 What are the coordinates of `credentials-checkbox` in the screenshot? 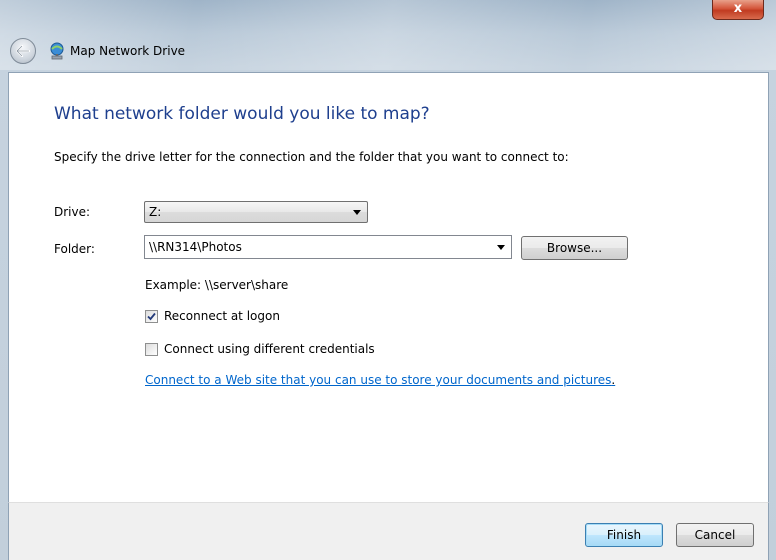 It's located at (151, 349).